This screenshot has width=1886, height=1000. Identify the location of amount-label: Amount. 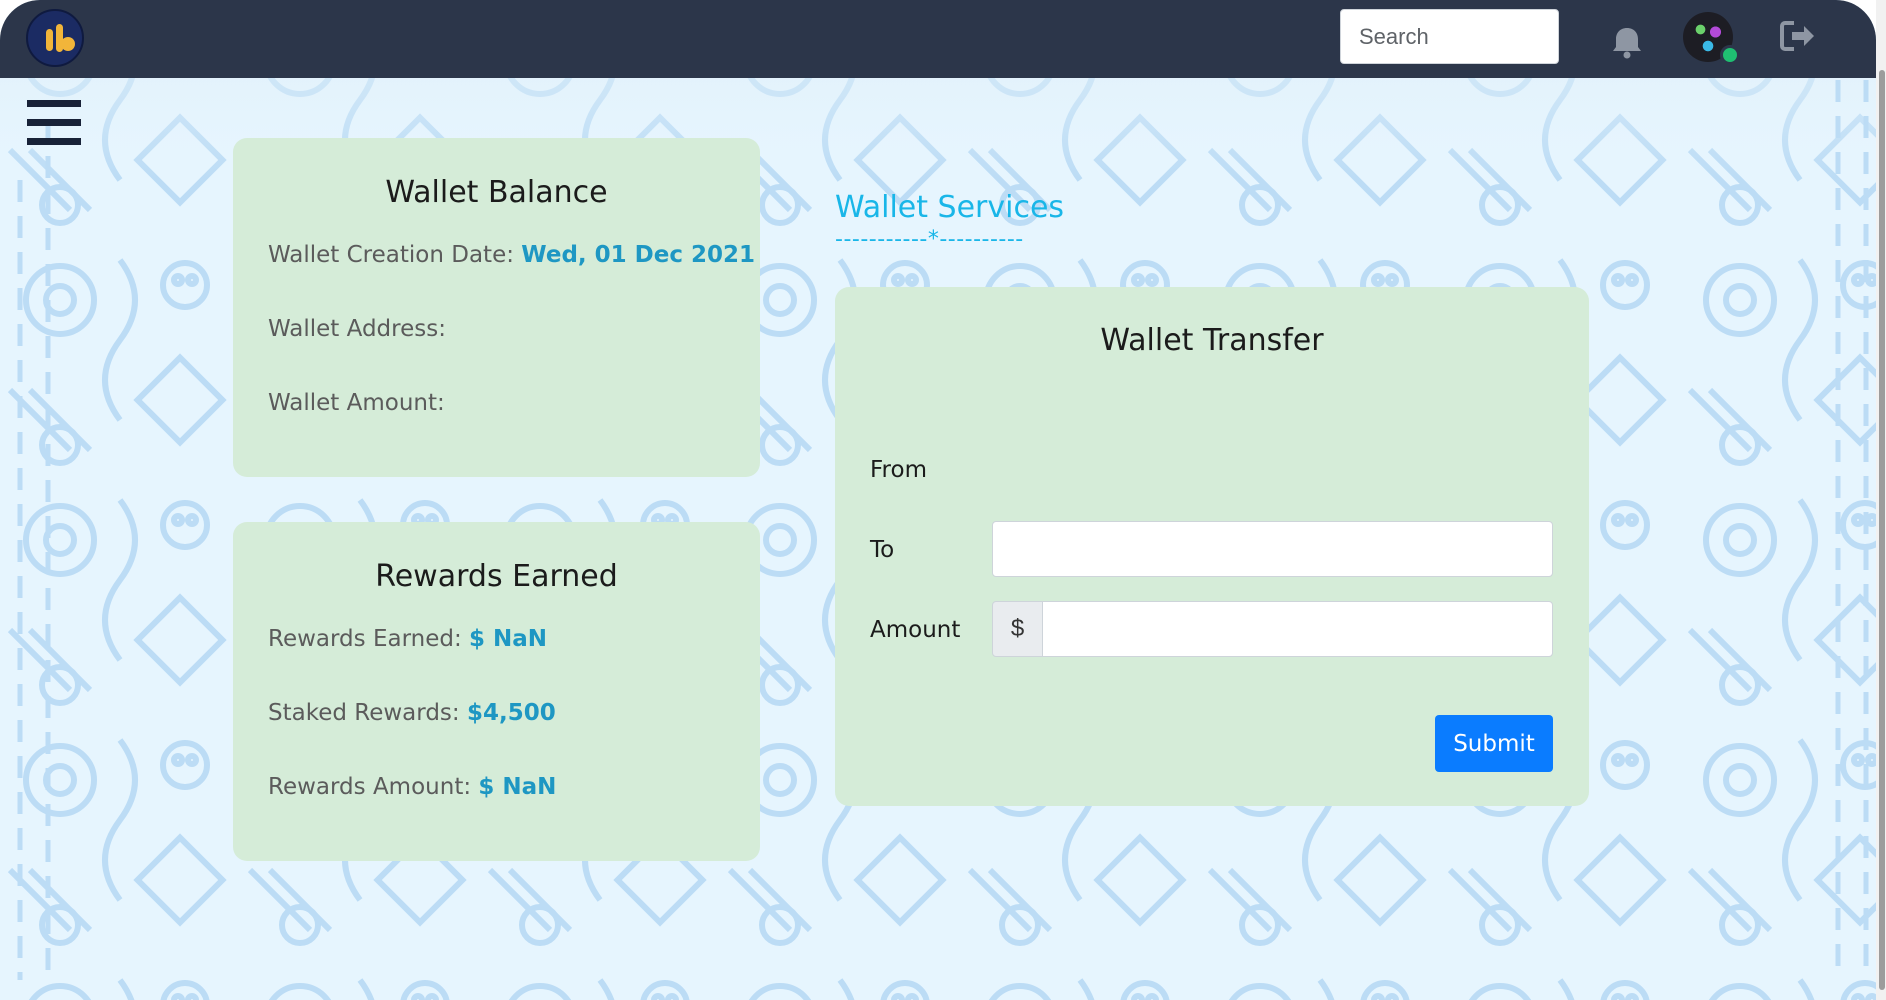
(915, 630).